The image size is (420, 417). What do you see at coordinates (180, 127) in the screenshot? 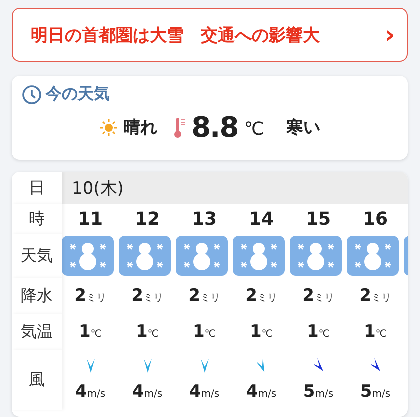
I see `thermometer-icon` at bounding box center [180, 127].